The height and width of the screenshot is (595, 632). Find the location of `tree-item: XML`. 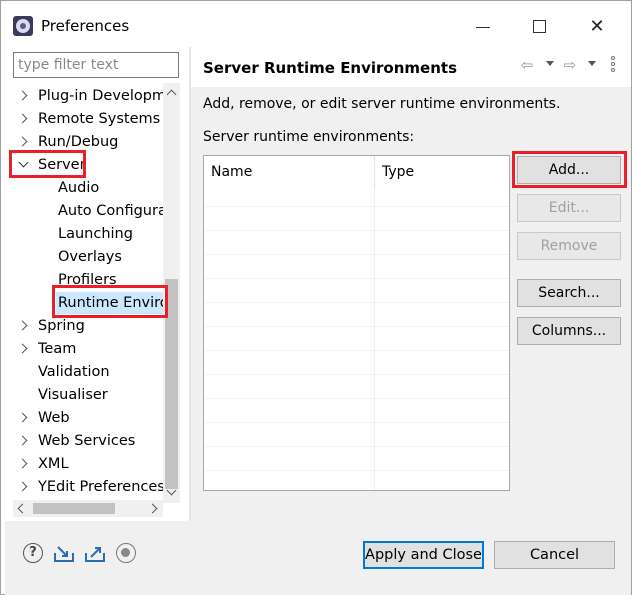

tree-item: XML is located at coordinates (93, 464).